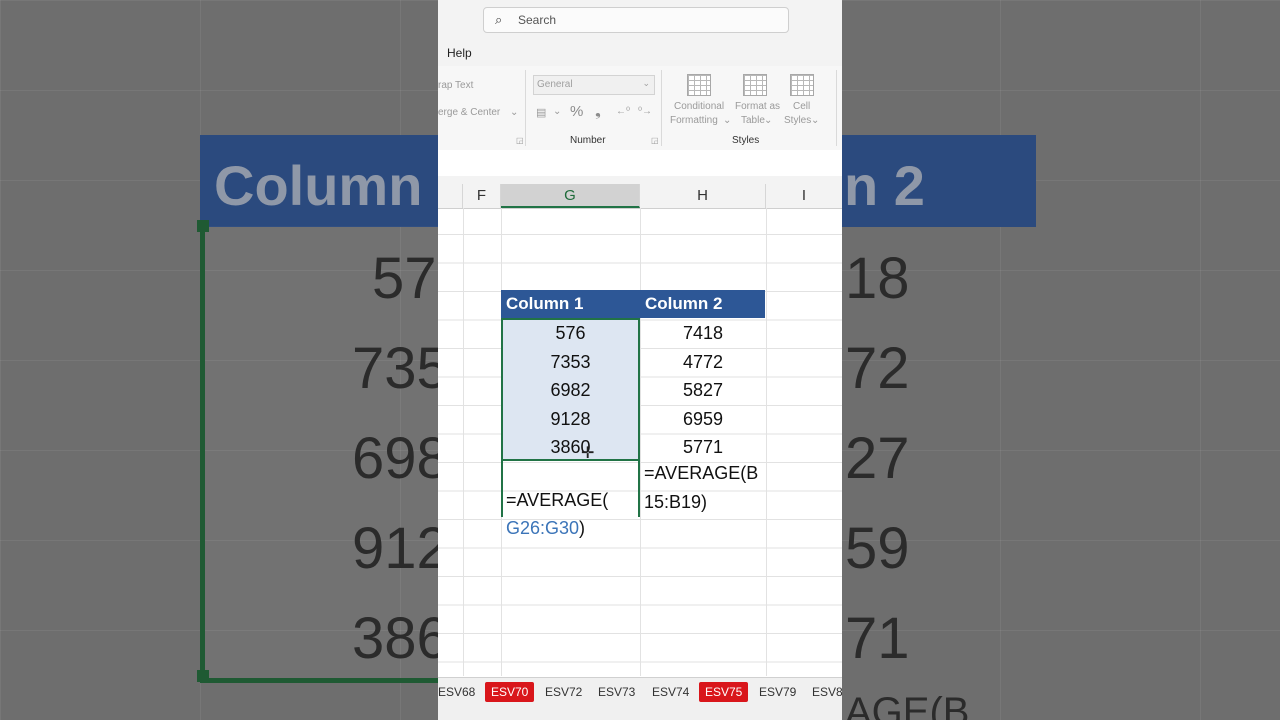 This screenshot has width=1280, height=720. I want to click on background-right-value-1: 18, so click(877, 278).